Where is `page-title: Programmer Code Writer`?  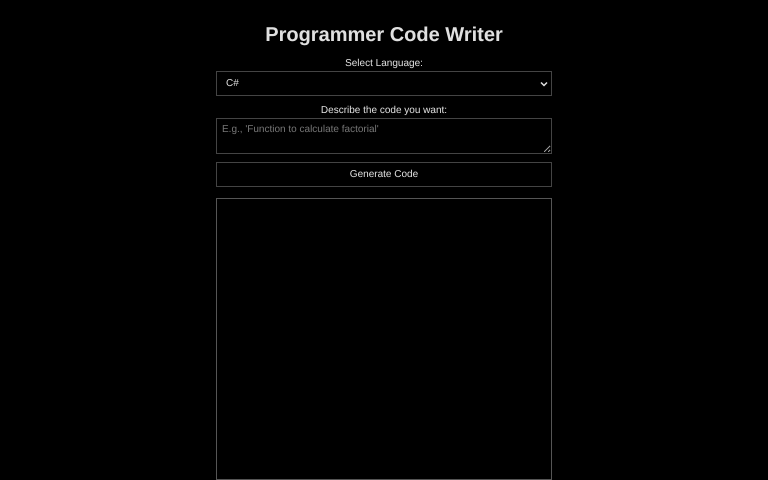 page-title: Programmer Code Writer is located at coordinates (384, 35).